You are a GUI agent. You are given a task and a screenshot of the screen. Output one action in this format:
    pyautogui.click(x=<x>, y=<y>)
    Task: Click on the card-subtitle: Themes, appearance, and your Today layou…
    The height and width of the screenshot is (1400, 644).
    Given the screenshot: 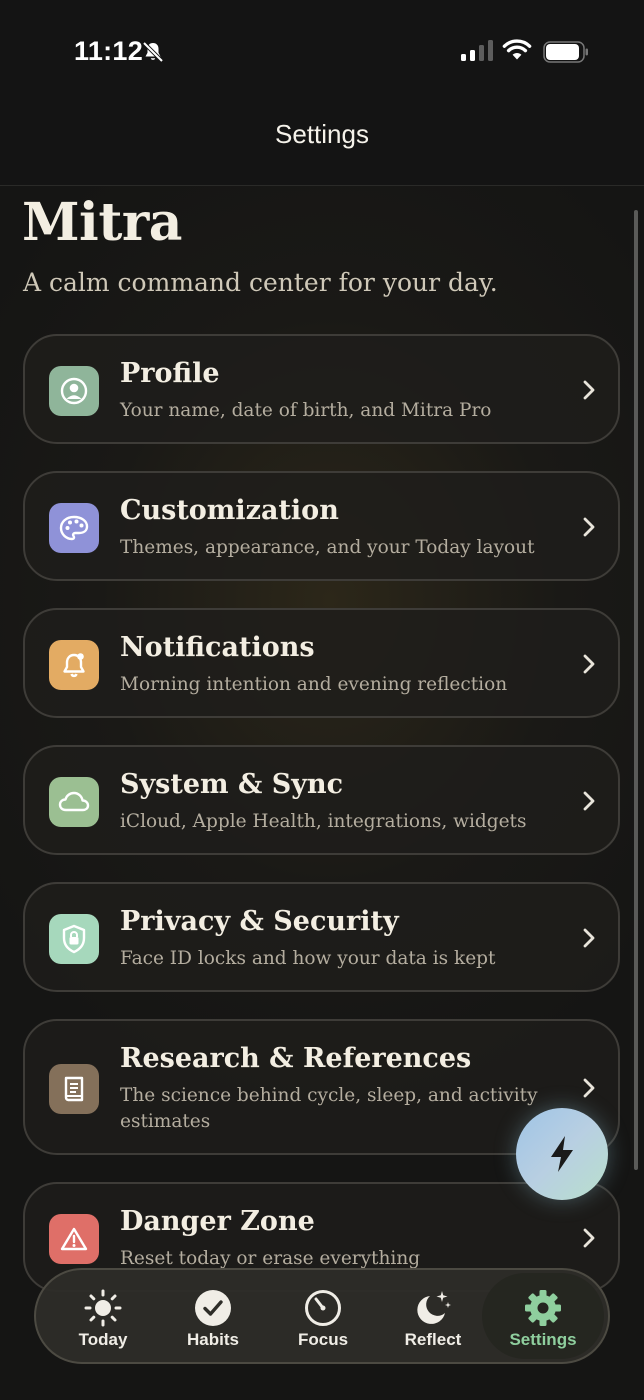 What is the action you would take?
    pyautogui.click(x=327, y=547)
    